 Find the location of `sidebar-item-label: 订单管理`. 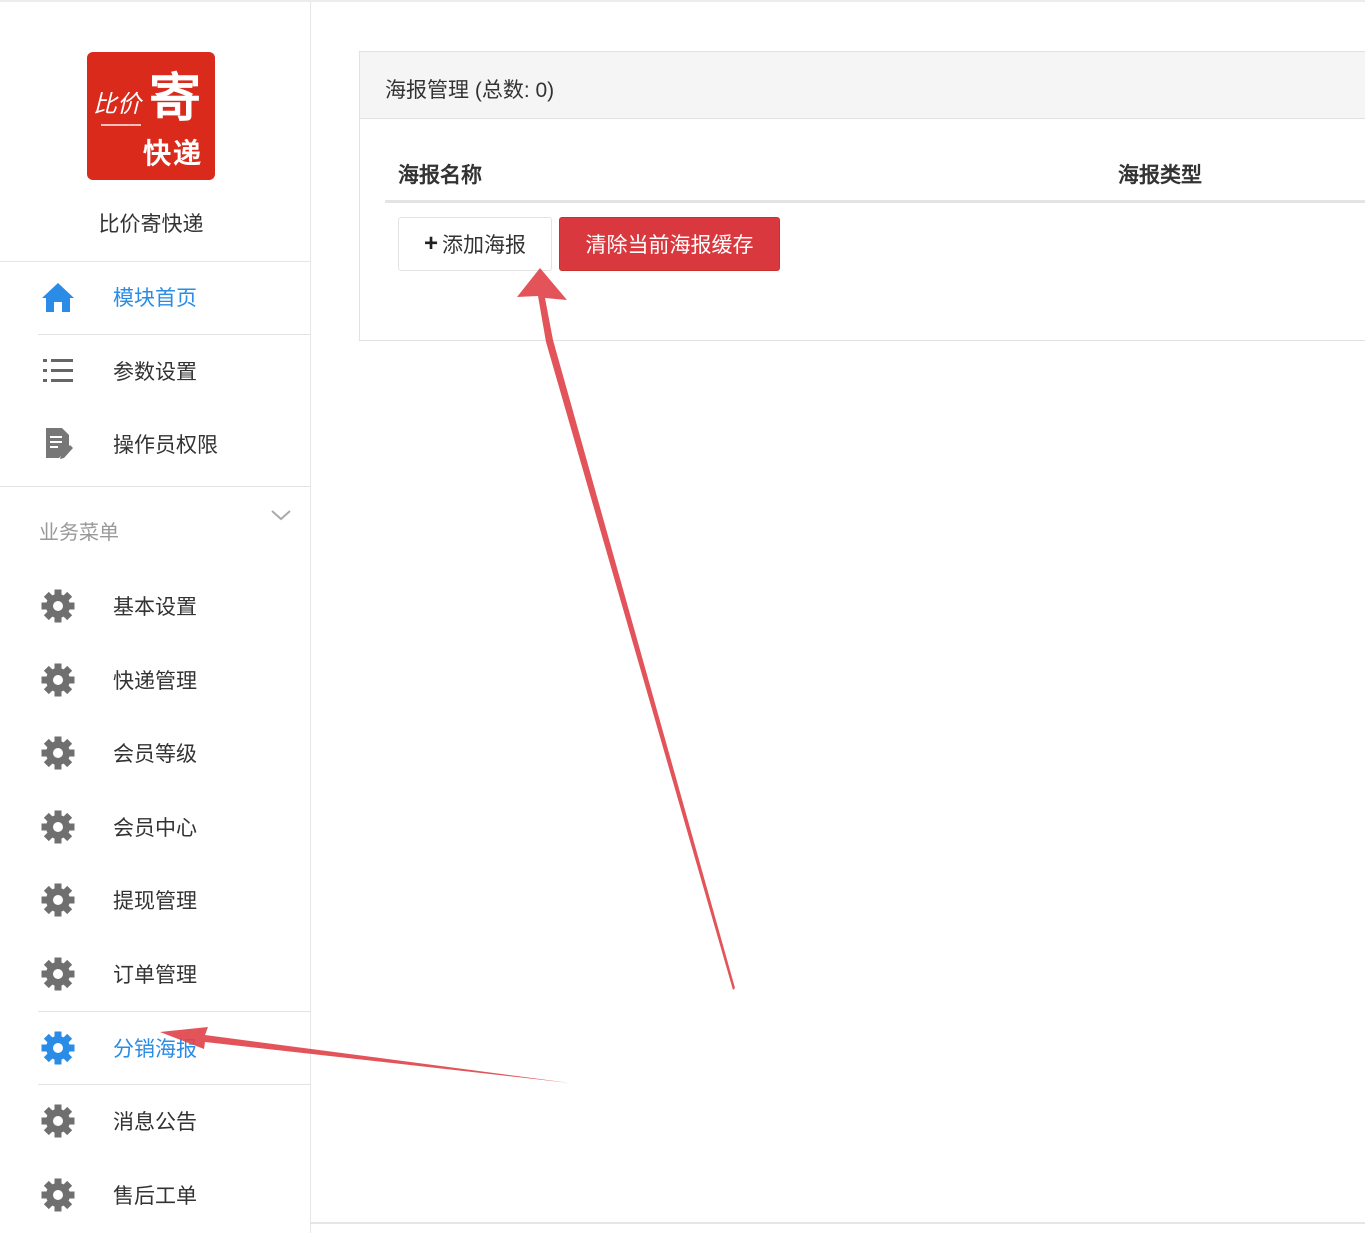

sidebar-item-label: 订单管理 is located at coordinates (155, 975).